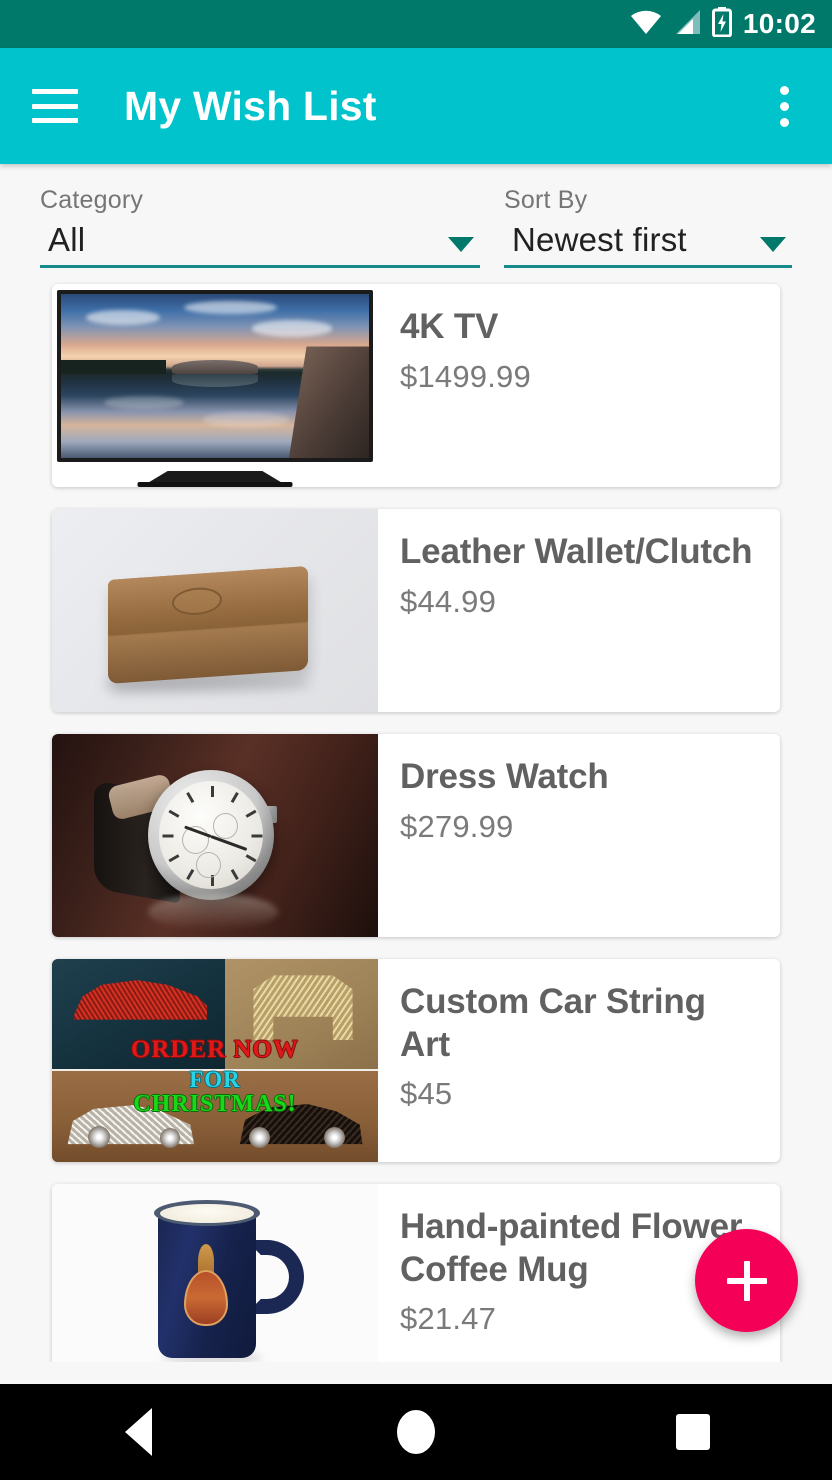 The image size is (832, 1480). Describe the element at coordinates (784, 106) in the screenshot. I see `overflow-menu-icon` at that location.